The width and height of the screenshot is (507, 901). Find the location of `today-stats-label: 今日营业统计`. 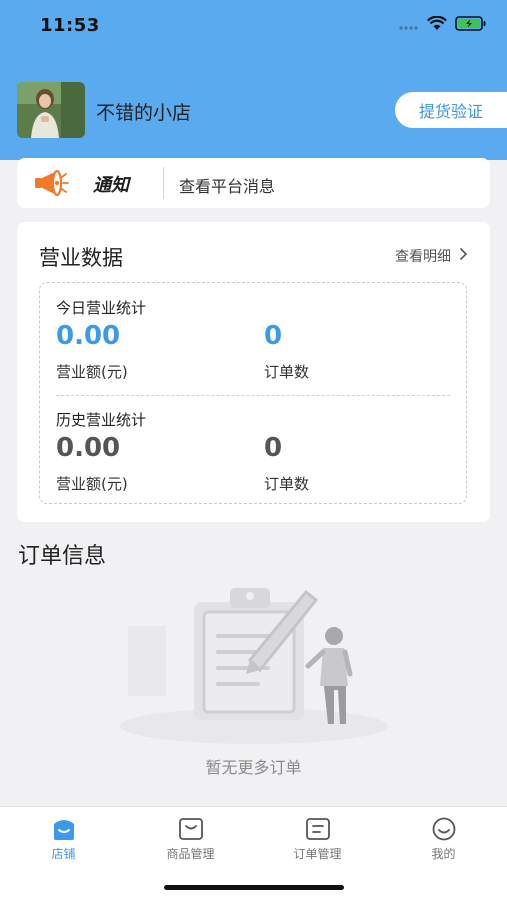

today-stats-label: 今日营业统计 is located at coordinates (101, 308).